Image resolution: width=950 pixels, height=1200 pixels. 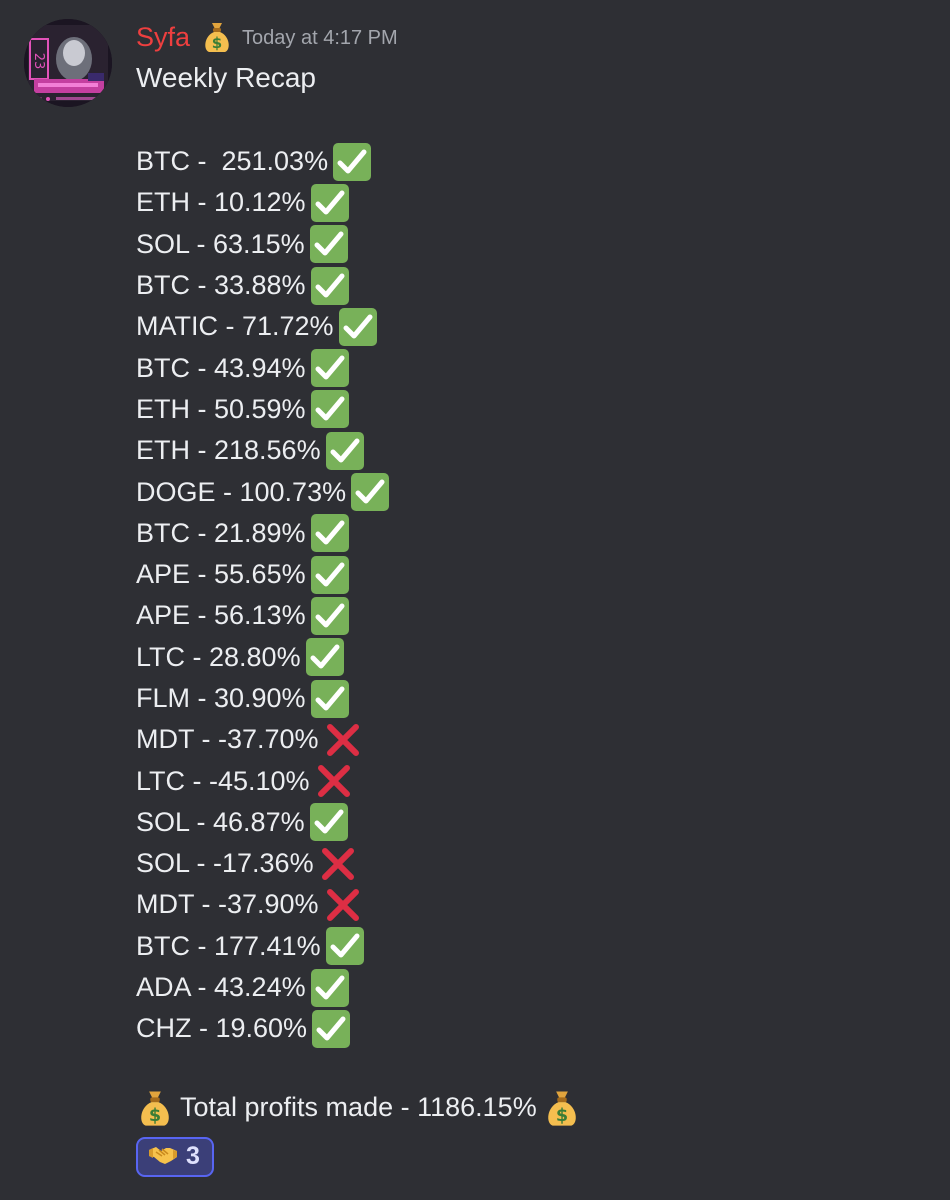 What do you see at coordinates (218, 656) in the screenshot?
I see `trade-text: LTC - 28.80%` at bounding box center [218, 656].